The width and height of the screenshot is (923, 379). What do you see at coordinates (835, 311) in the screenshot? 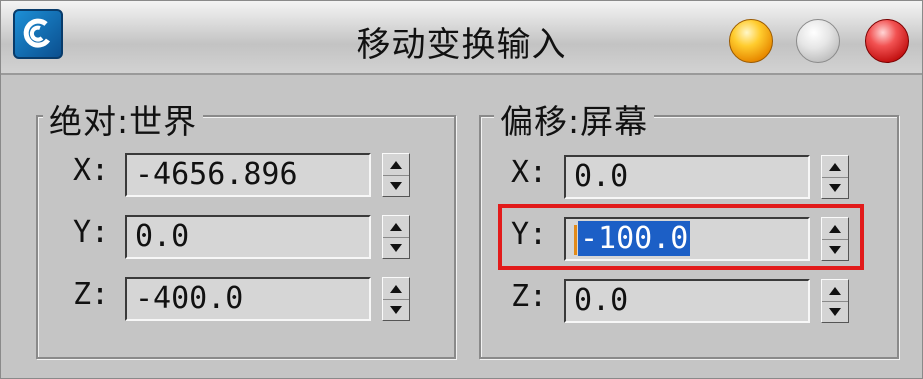
I see `off-z-spin-down-icon` at bounding box center [835, 311].